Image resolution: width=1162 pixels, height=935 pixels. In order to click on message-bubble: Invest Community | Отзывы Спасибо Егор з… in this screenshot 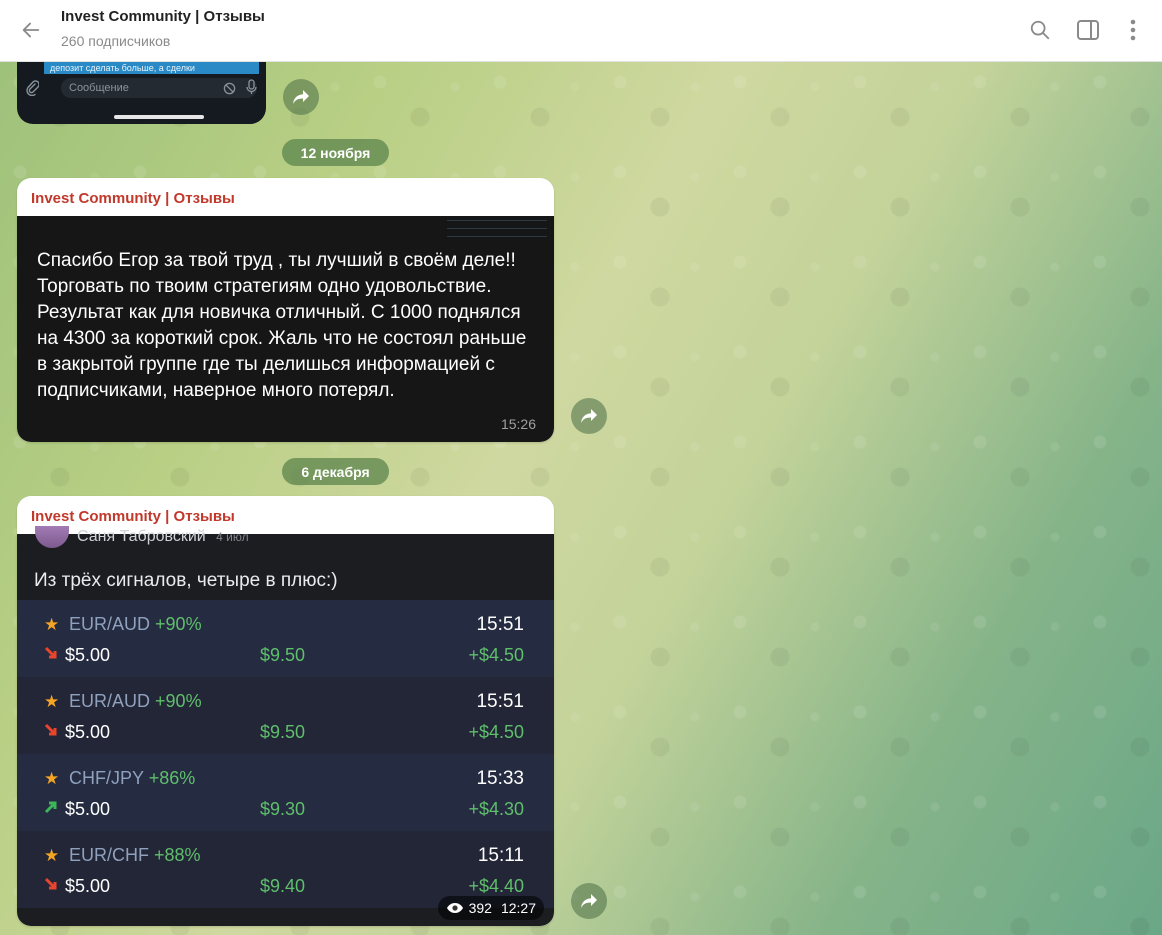, I will do `click(285, 310)`.